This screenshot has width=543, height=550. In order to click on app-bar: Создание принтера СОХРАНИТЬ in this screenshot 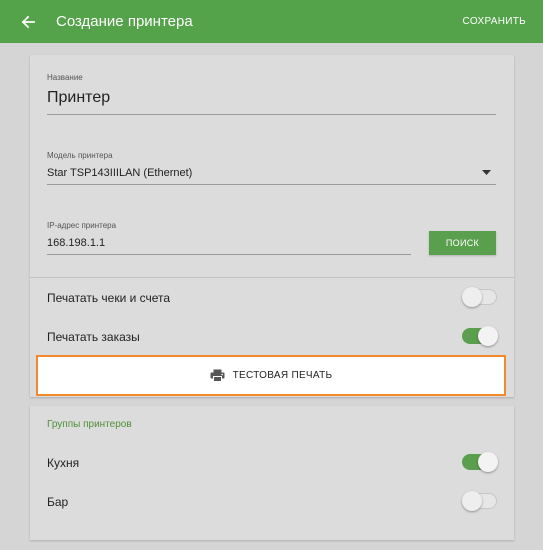, I will do `click(271, 21)`.